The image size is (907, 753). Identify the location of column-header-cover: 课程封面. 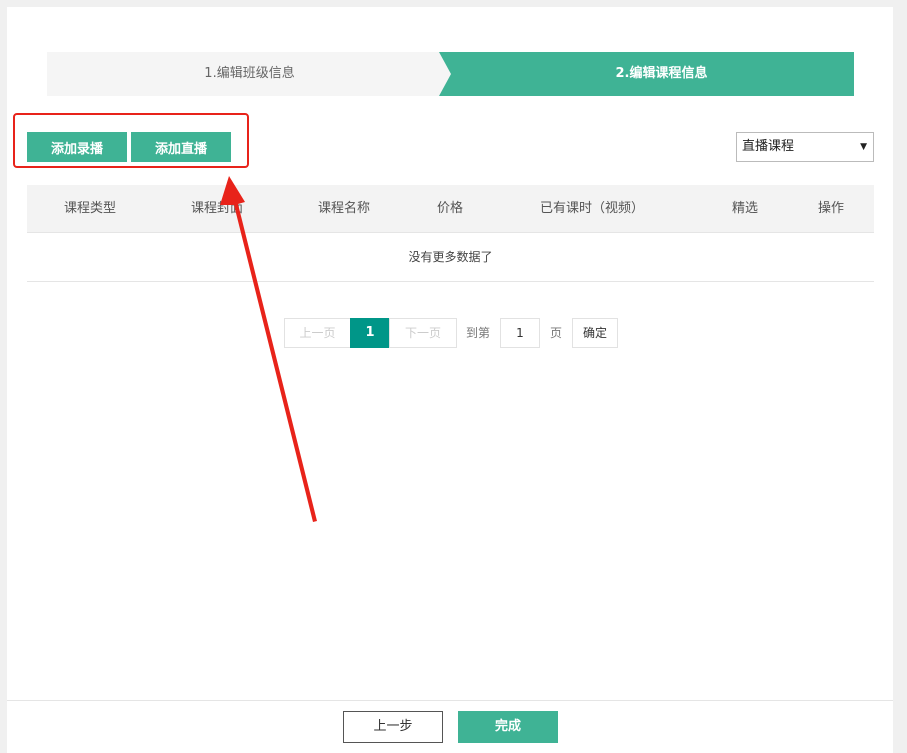
(216, 208).